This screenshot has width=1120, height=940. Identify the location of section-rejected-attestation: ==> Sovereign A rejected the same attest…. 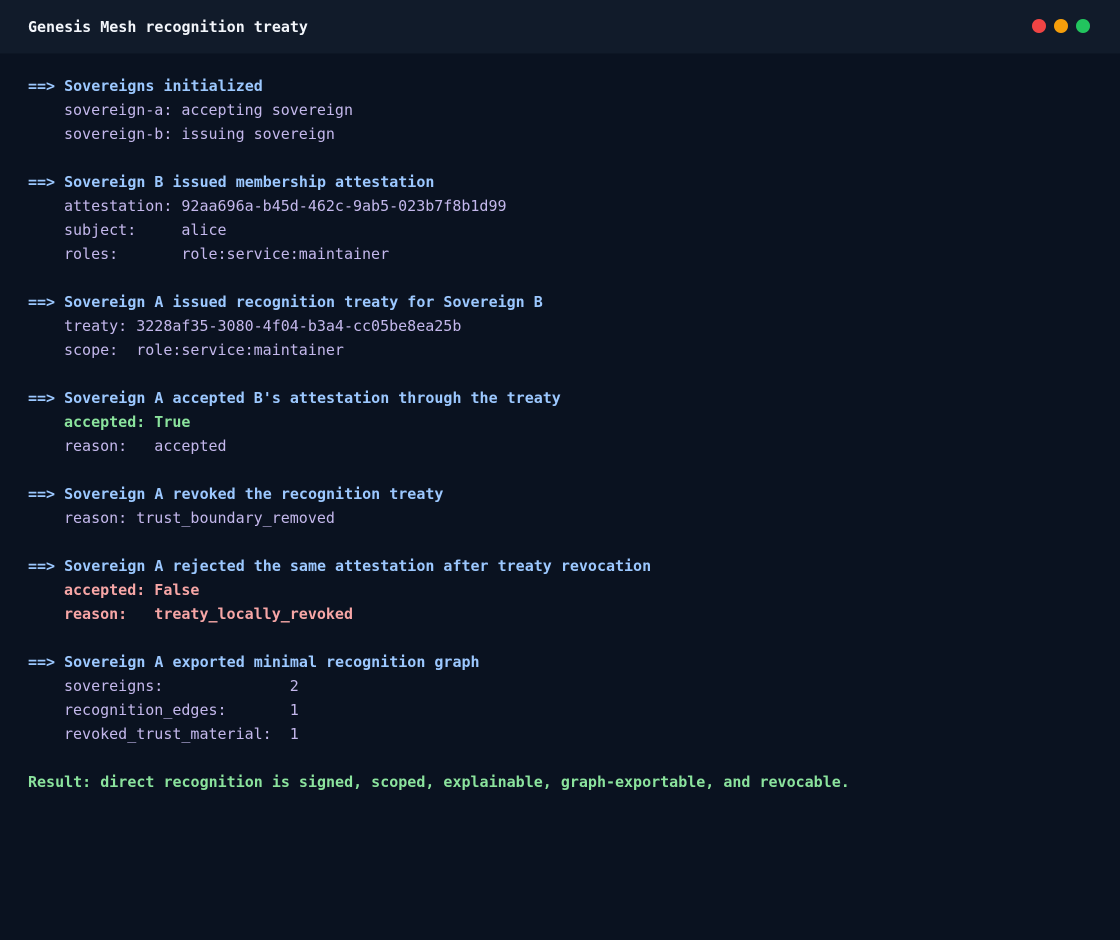
(558, 590).